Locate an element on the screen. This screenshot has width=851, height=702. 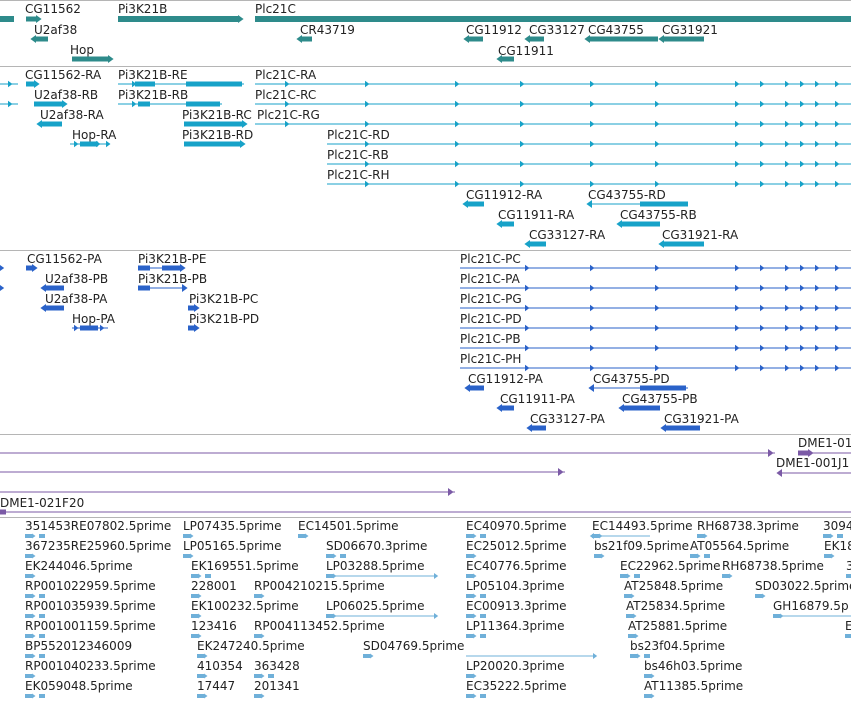
est-label: 351453RE07802.5prime is located at coordinates (98, 526).